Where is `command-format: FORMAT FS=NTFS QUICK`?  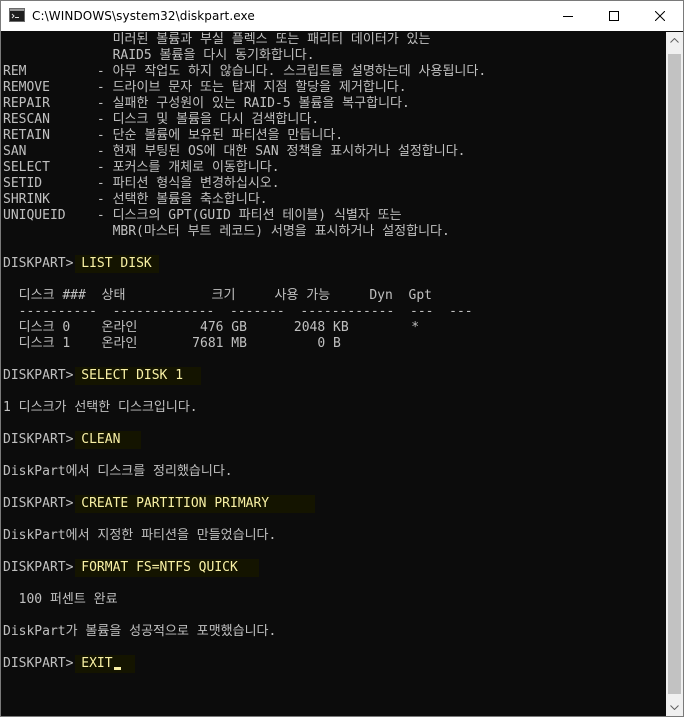
command-format: FORMAT FS=NTFS QUICK is located at coordinates (159, 567).